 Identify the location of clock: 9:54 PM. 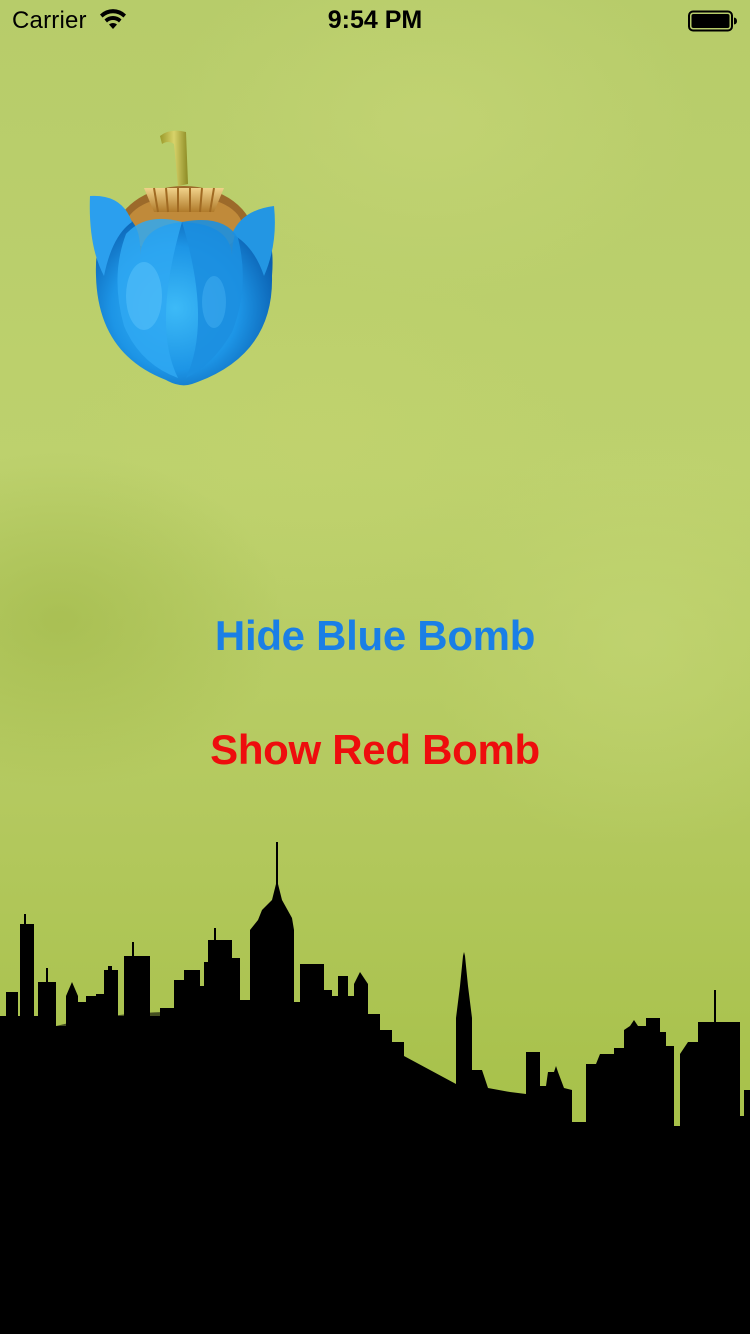
(375, 20).